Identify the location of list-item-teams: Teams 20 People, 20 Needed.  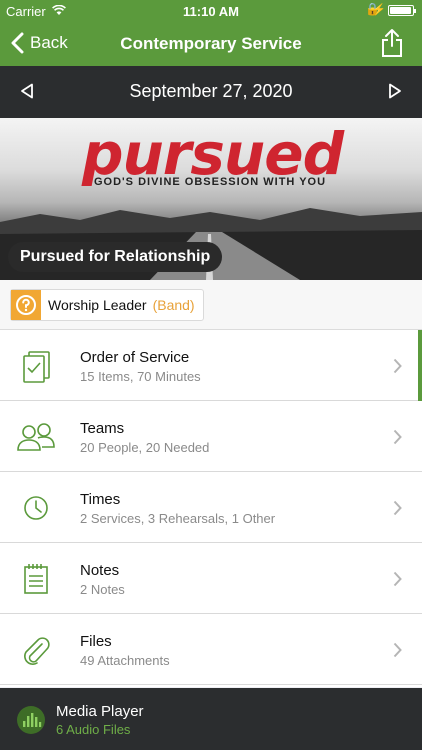
(211, 436).